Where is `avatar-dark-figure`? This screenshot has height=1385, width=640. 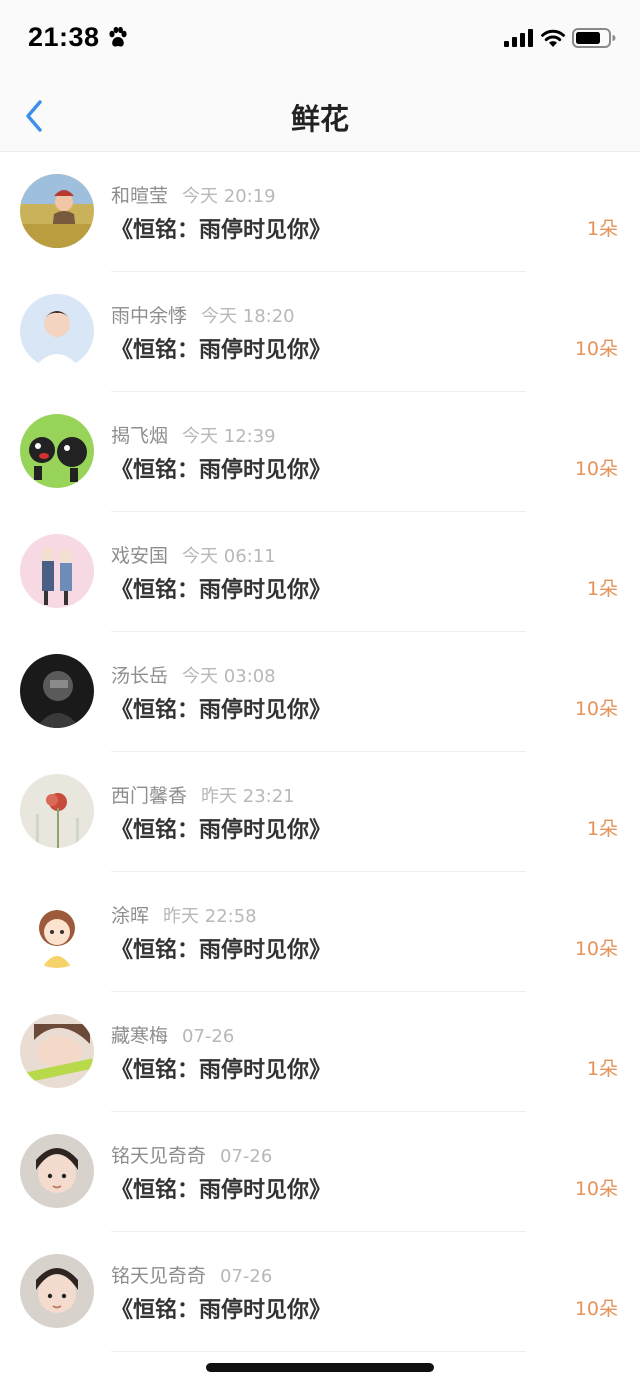 avatar-dark-figure is located at coordinates (57, 691).